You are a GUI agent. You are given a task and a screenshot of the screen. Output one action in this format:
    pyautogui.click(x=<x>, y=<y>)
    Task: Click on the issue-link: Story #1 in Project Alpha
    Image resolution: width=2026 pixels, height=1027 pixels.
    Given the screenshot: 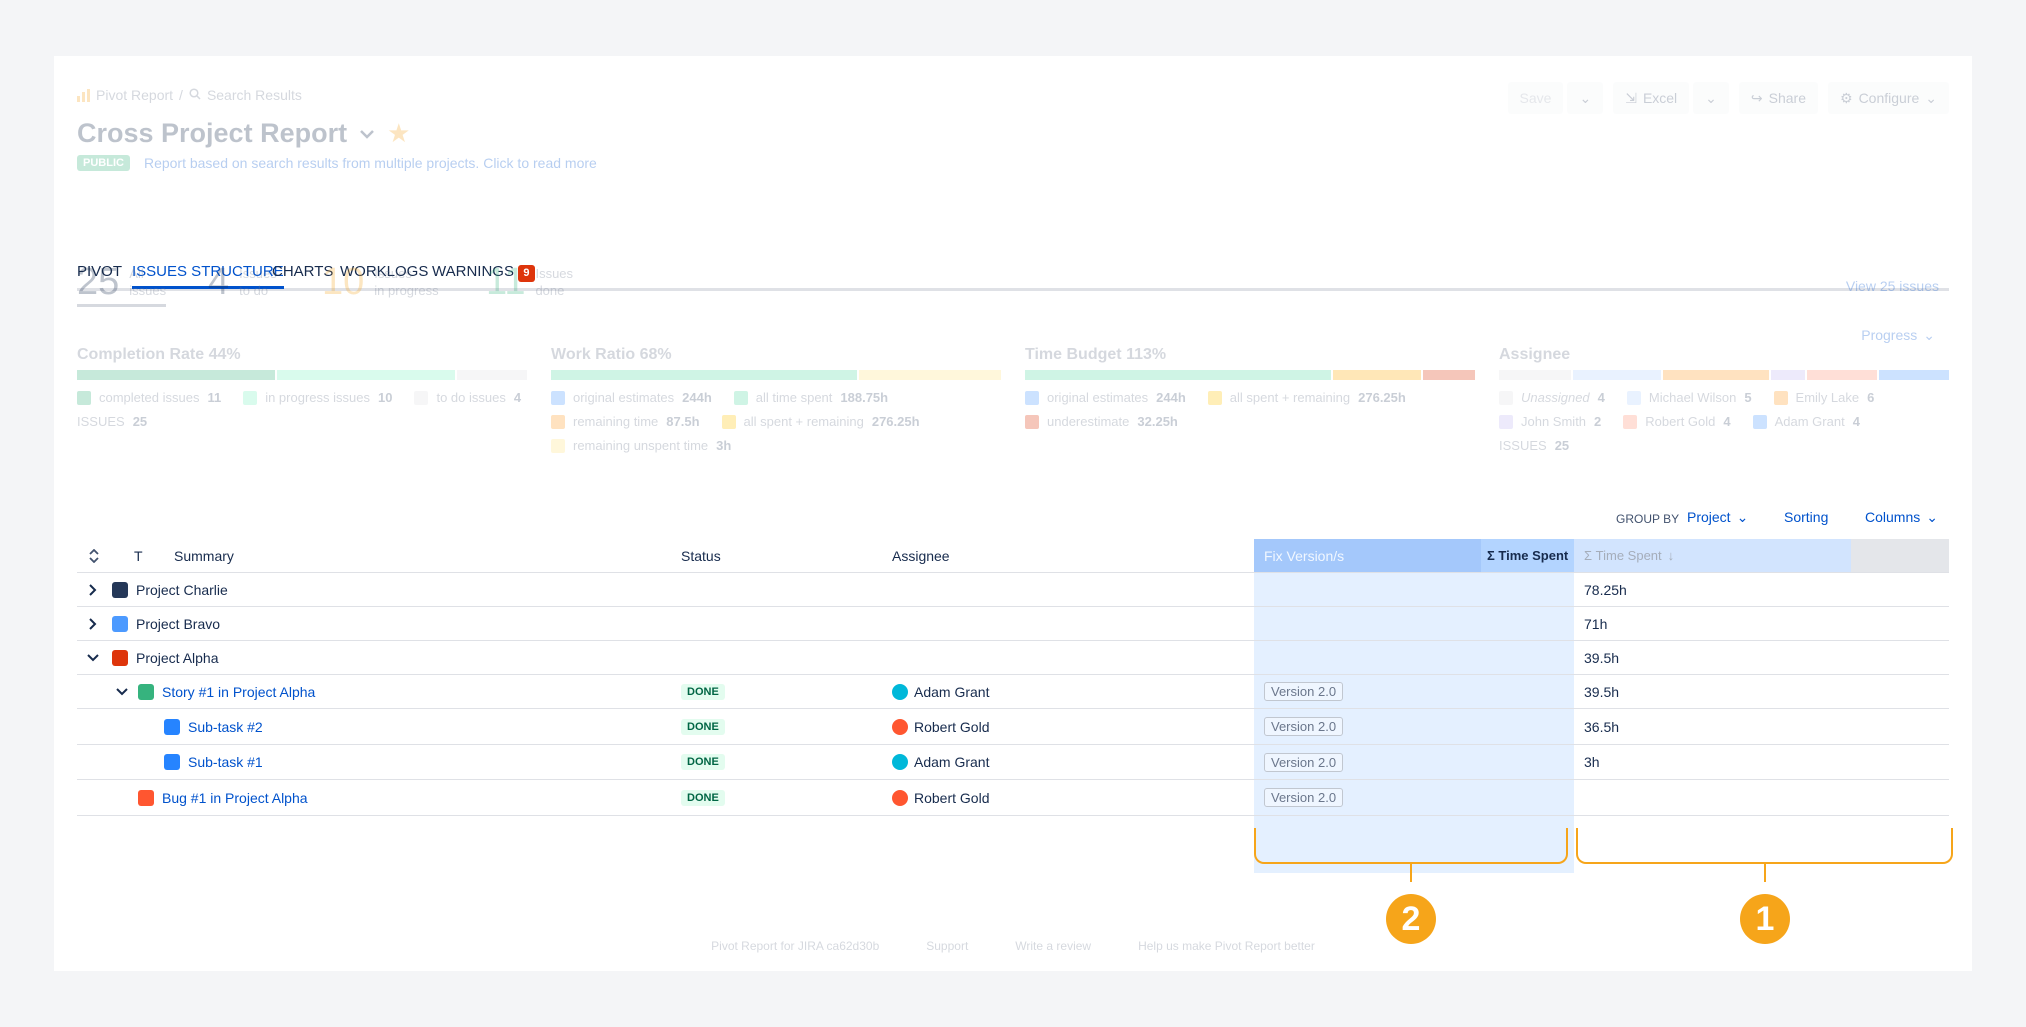 What is the action you would take?
    pyautogui.click(x=238, y=692)
    